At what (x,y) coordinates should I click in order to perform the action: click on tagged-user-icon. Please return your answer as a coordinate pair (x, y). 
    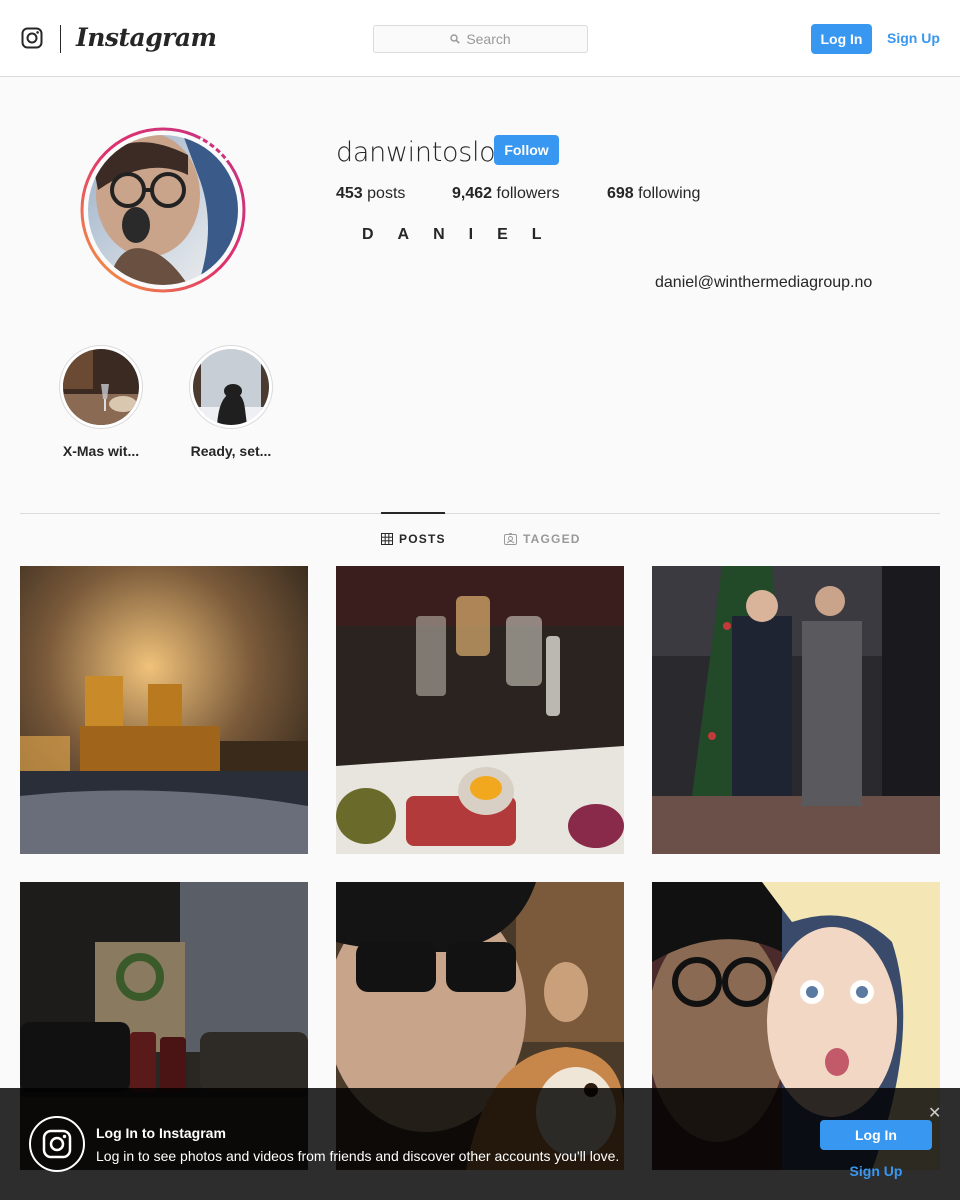
    Looking at the image, I should click on (510, 539).